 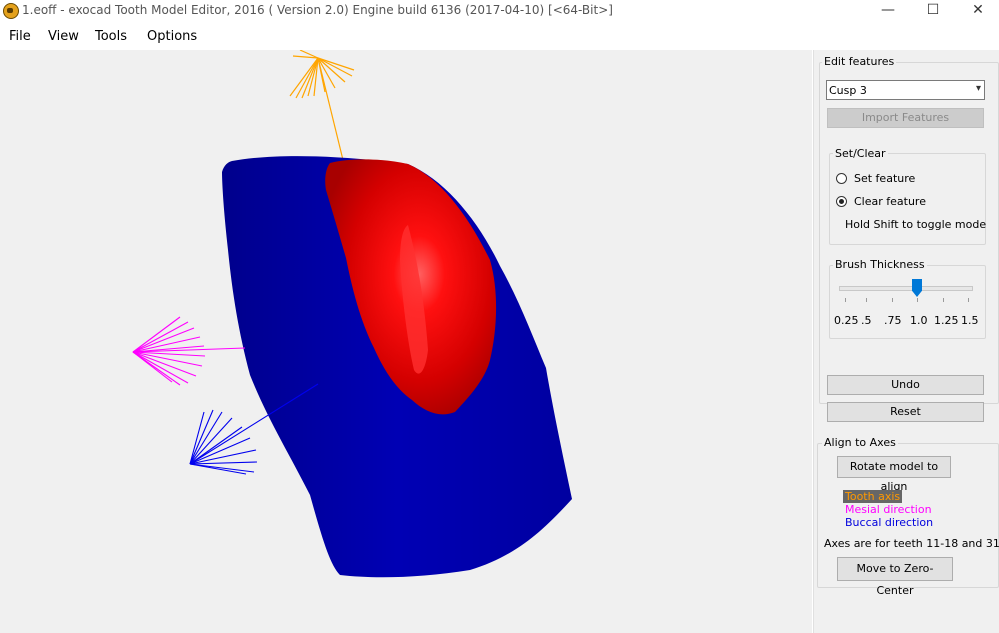 I want to click on brush-thickness-label: Brush Thickness, so click(x=880, y=264).